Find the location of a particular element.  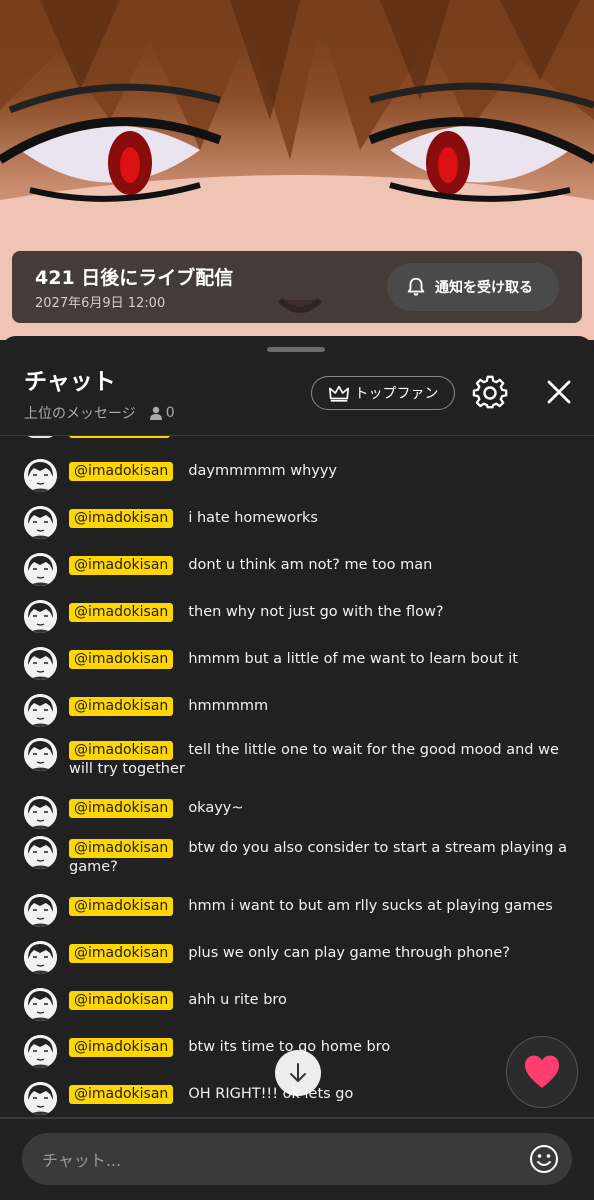

notify-button: 通知を受け取る is located at coordinates (473, 287).